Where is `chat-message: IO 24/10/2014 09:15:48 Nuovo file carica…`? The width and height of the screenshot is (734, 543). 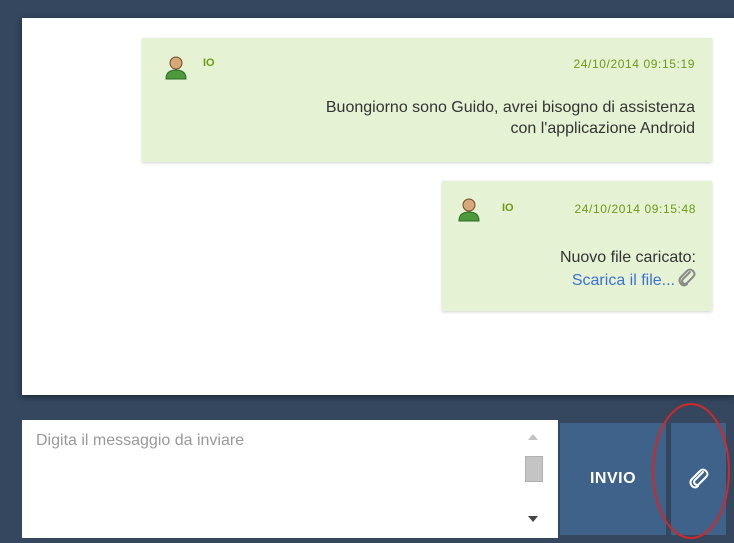
chat-message: IO 24/10/2014 09:15:48 Nuovo file carica… is located at coordinates (577, 246).